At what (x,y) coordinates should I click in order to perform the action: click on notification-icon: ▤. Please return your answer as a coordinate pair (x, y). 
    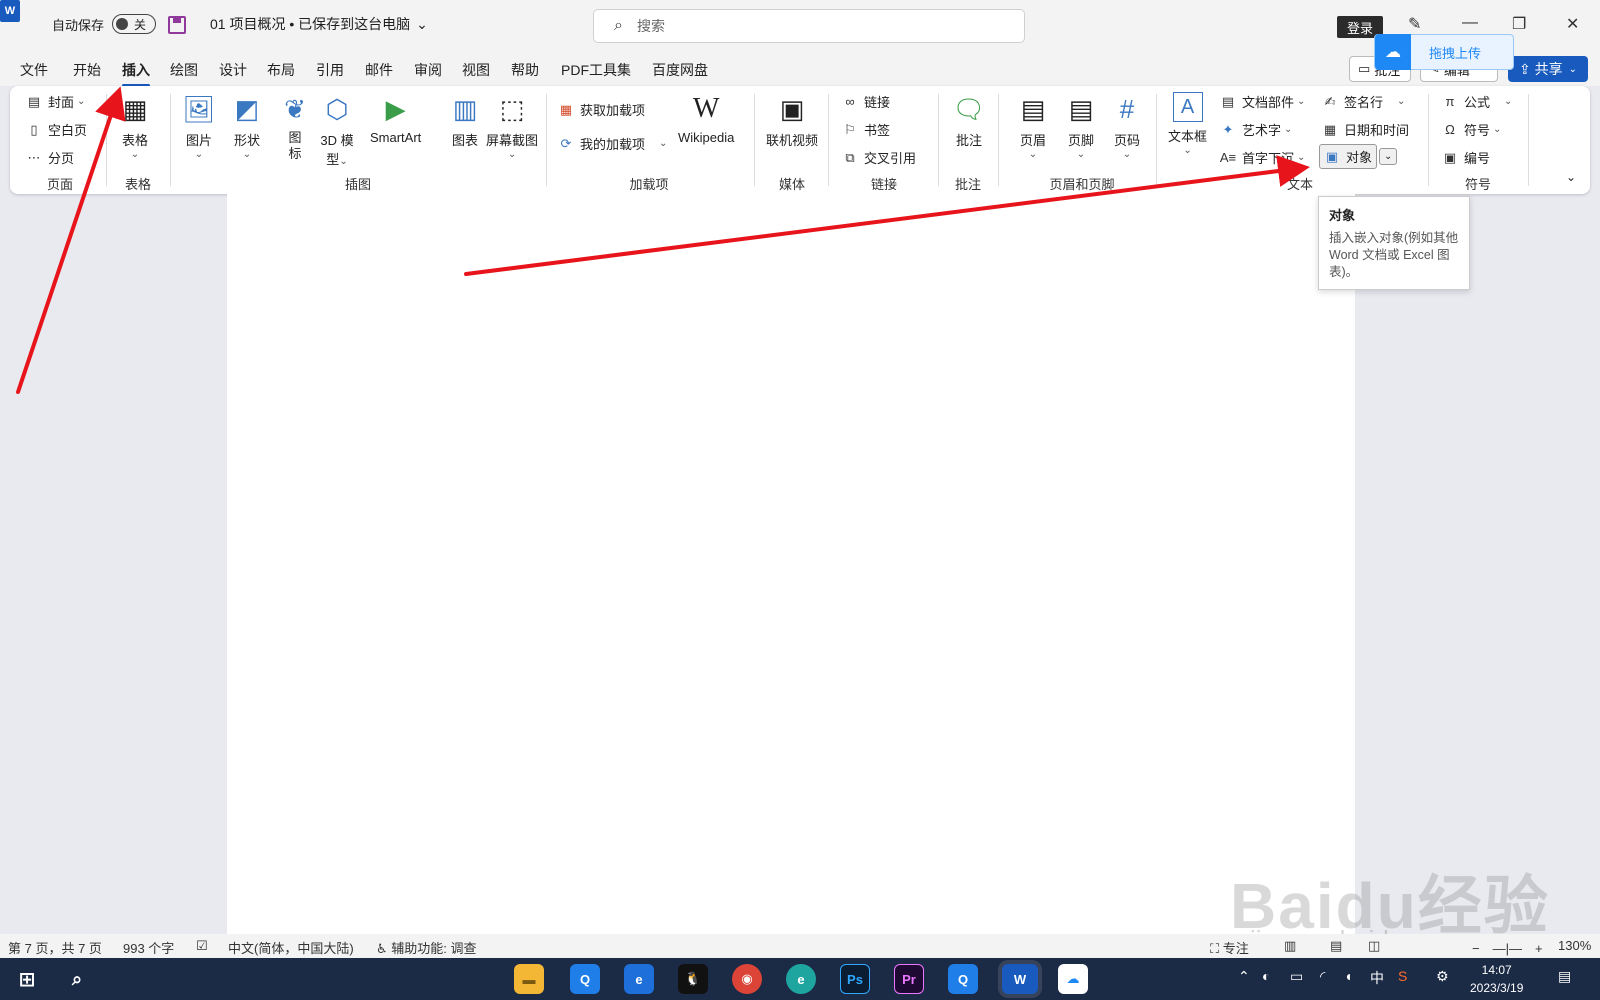
    Looking at the image, I should click on (1564, 976).